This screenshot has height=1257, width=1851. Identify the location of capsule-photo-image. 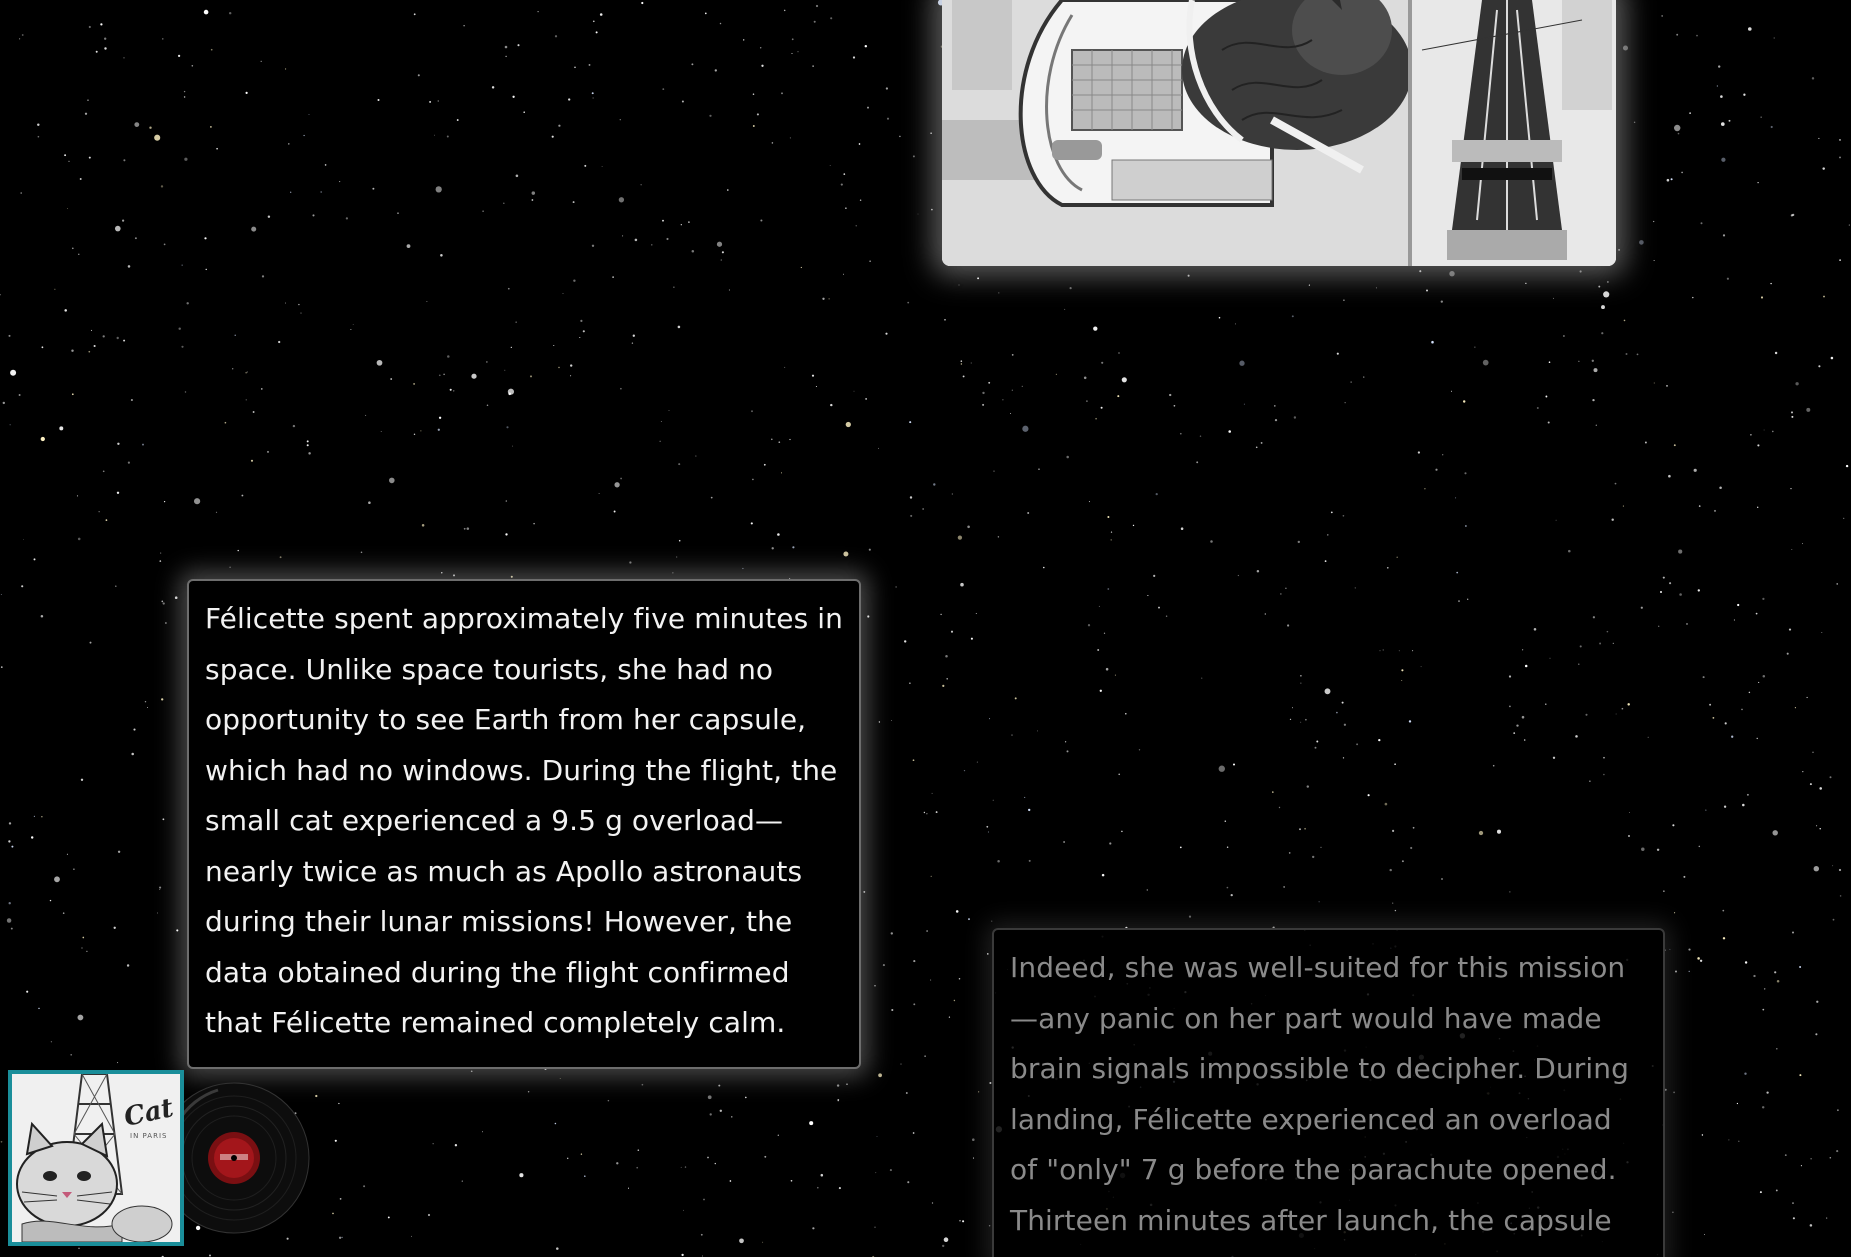
(1279, 133).